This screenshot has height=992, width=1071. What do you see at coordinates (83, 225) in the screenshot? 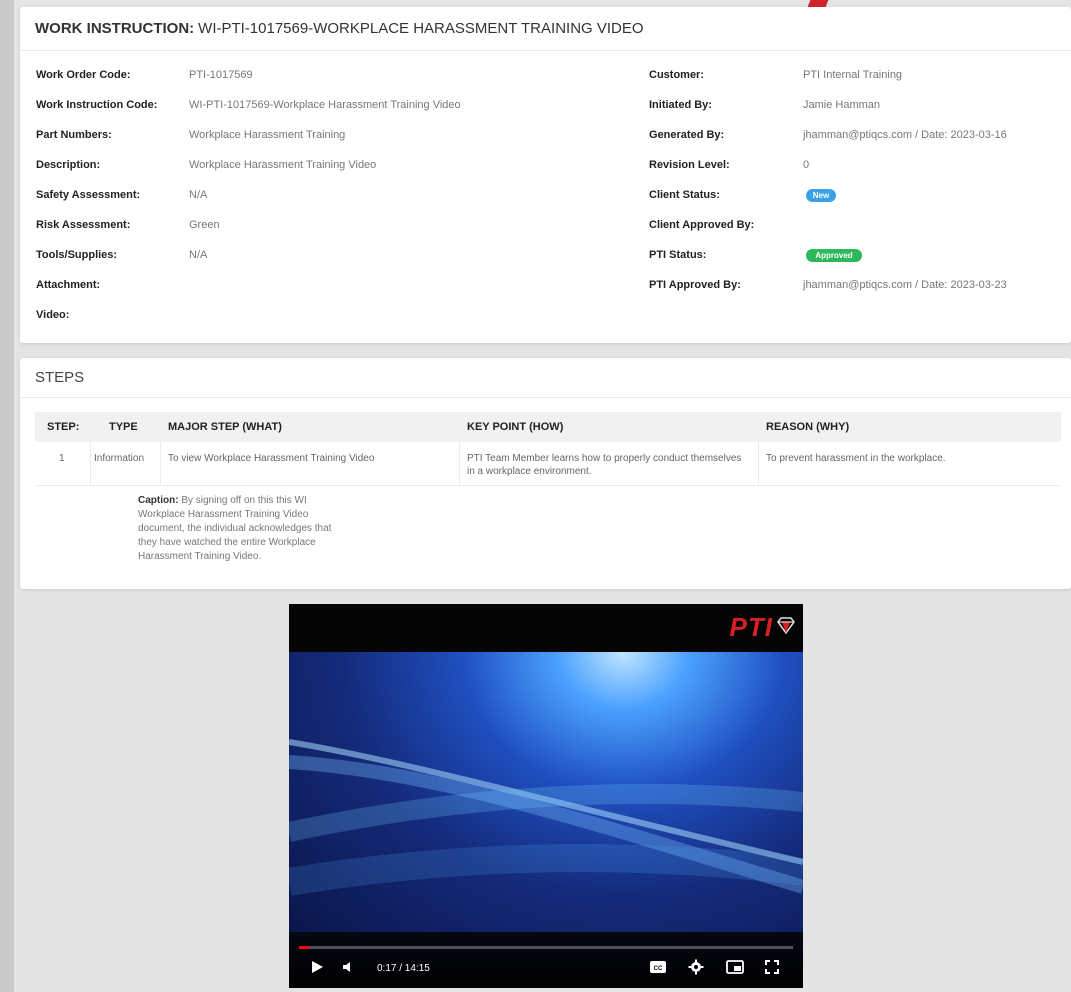
I see `info-label: Risk Assessment:` at bounding box center [83, 225].